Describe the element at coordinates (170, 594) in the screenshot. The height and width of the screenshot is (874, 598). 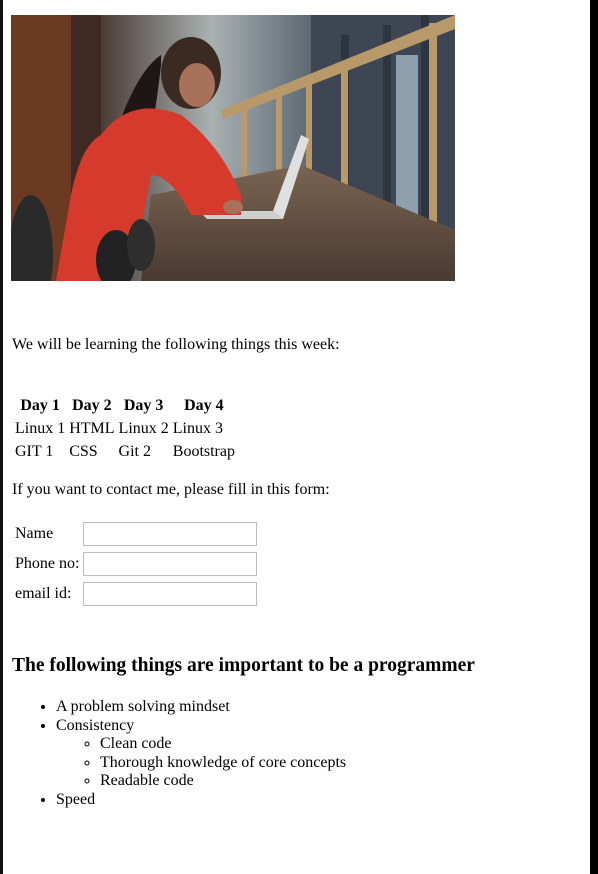
I see `email-input` at that location.